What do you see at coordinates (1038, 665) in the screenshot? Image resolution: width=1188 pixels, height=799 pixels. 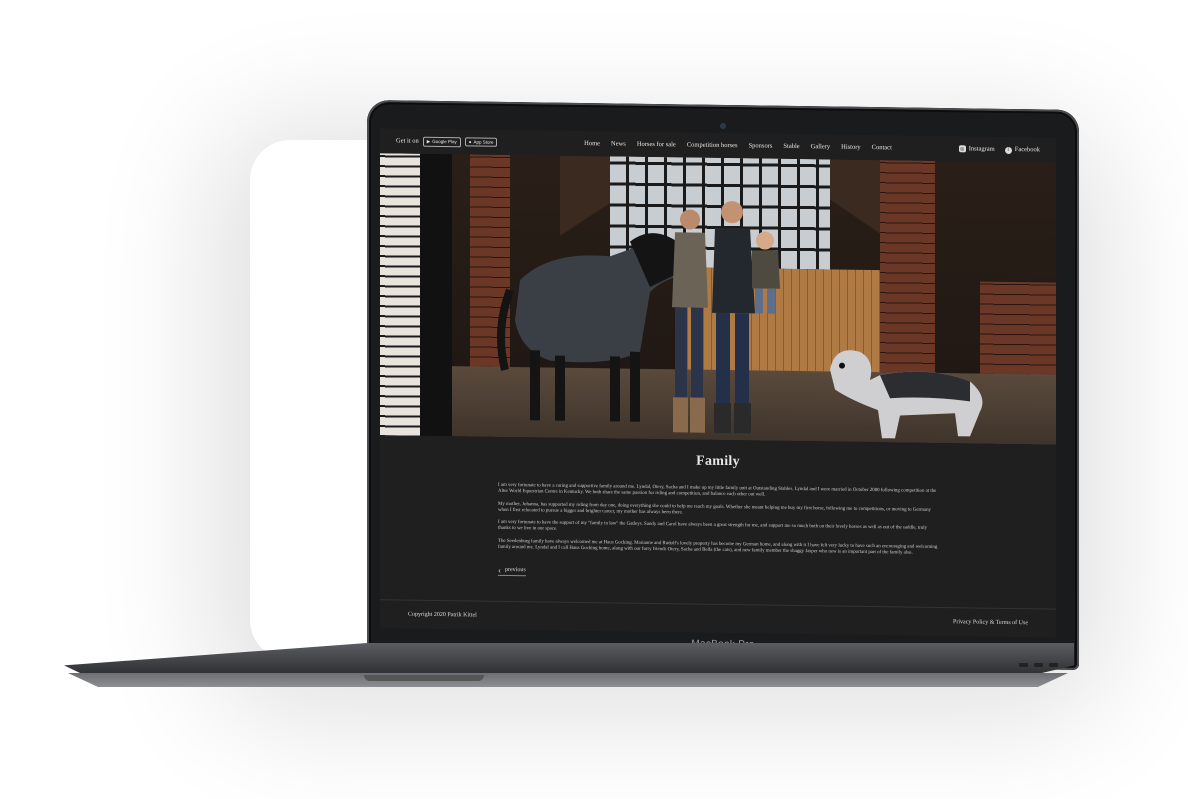 I see `usb-ports` at bounding box center [1038, 665].